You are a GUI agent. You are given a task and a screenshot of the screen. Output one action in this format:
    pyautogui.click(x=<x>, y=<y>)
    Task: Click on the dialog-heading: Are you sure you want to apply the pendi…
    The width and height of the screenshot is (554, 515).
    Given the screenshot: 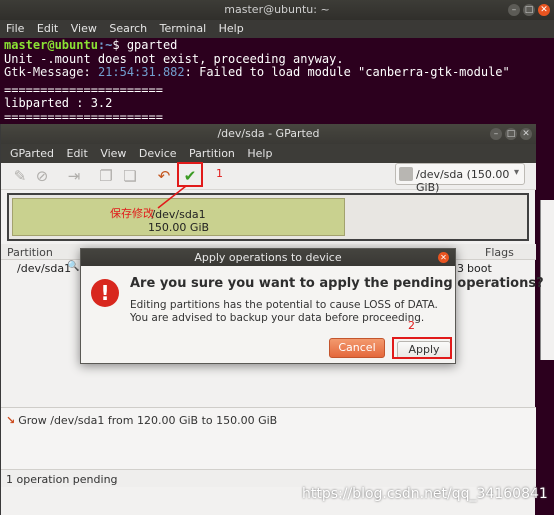 What is the action you would take?
    pyautogui.click(x=337, y=283)
    